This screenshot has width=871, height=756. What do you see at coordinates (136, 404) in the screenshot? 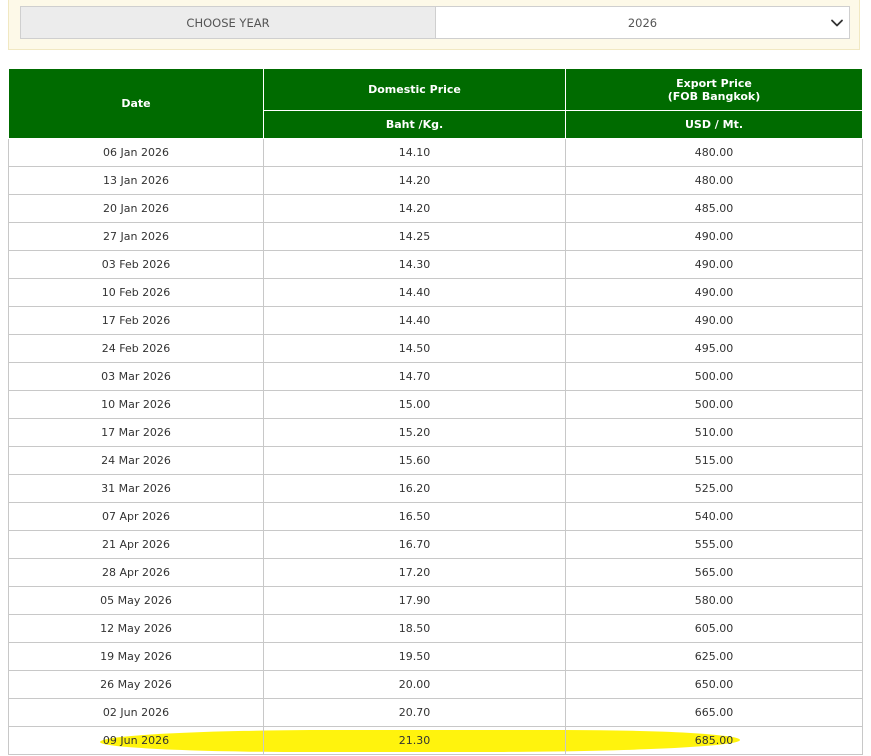
I see `date-cell-text: 10 Mar 2026` at bounding box center [136, 404].